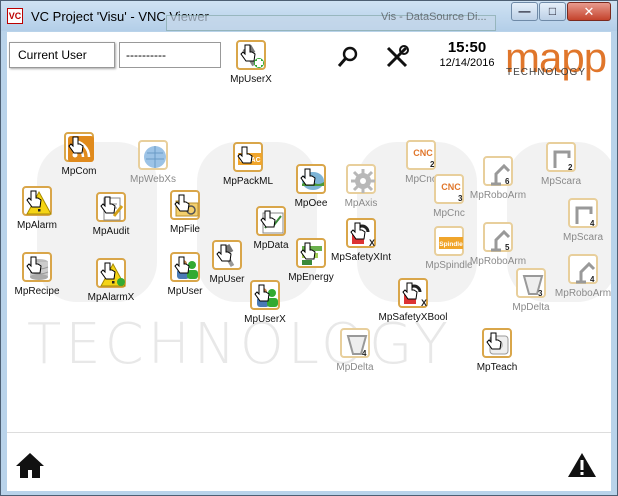  I want to click on spindle-icon: Spindle, so click(449, 241).